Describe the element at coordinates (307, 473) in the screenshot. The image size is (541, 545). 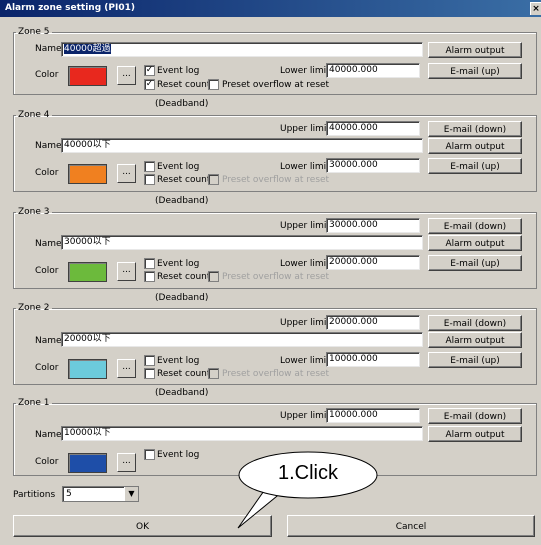
I see `callout-text: 1.Click` at that location.